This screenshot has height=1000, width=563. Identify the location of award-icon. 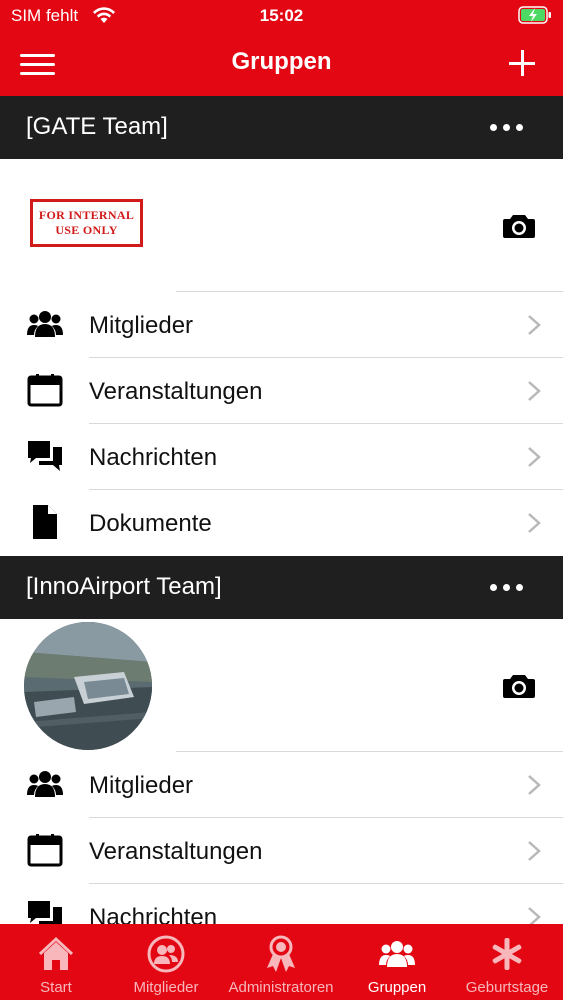
(281, 953).